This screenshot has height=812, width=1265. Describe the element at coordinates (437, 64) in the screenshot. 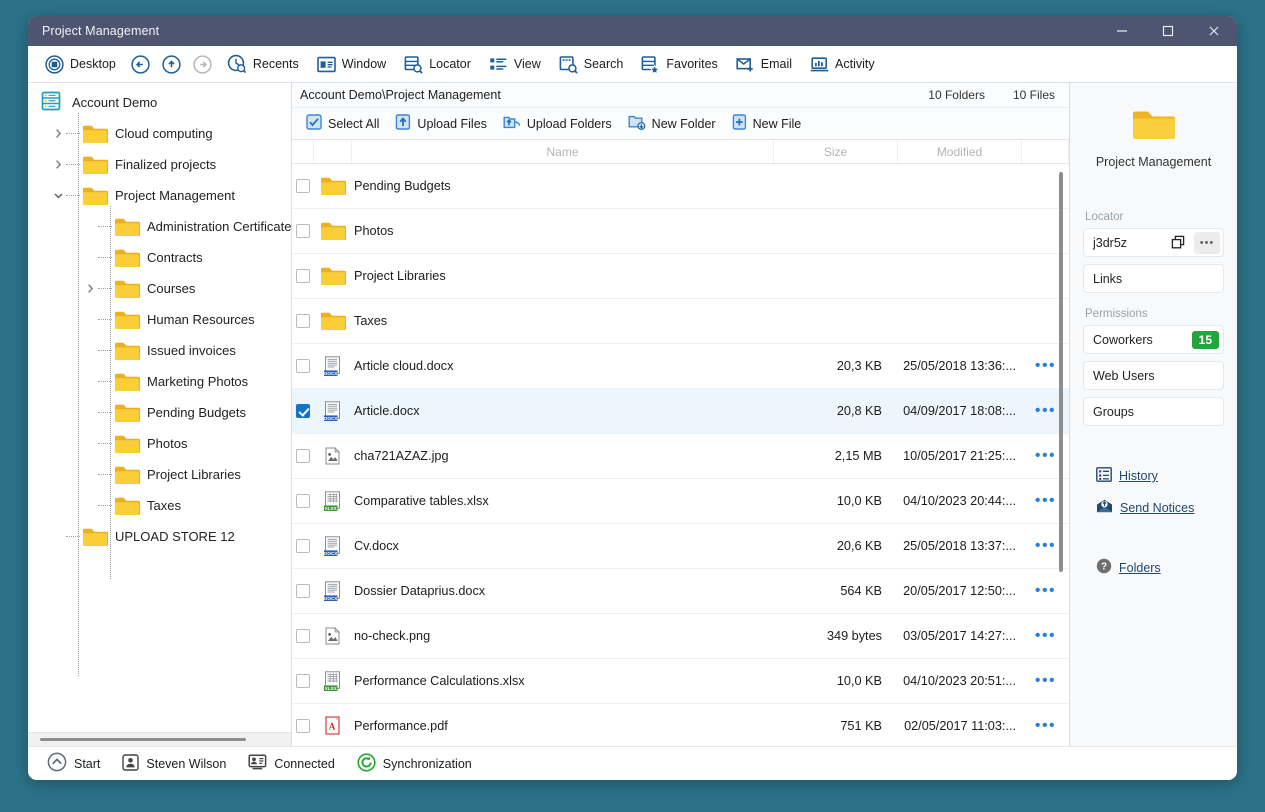

I see `toolbar-locator-button: Locator` at that location.